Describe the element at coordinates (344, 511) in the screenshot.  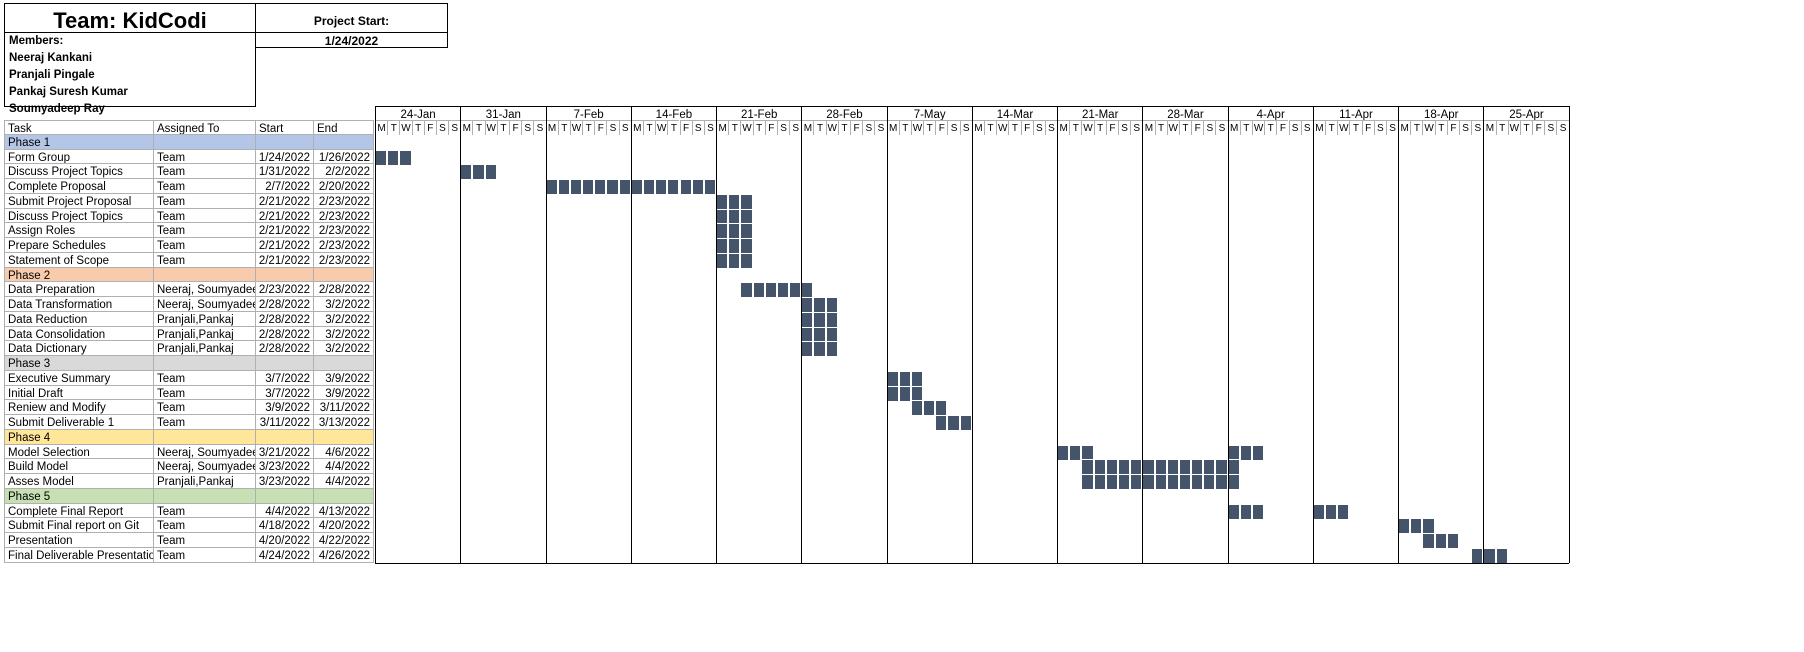
I see `end-date-cell: 4/13/2022` at that location.